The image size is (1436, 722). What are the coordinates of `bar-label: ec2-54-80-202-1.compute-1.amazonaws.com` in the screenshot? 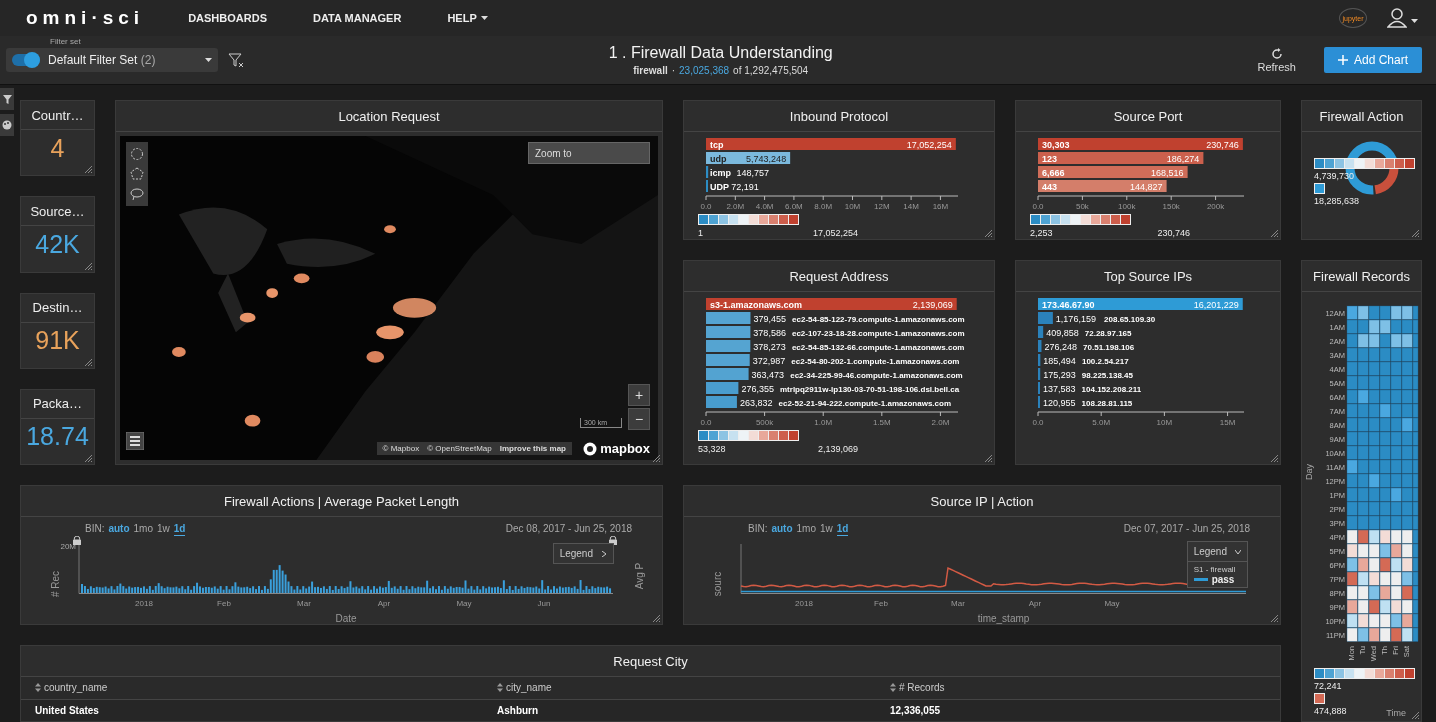 It's located at (875, 361).